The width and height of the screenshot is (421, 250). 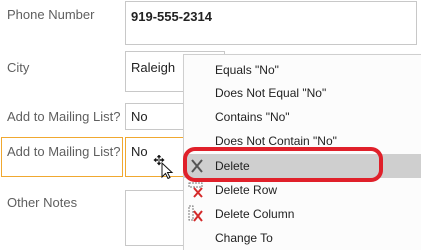 I want to click on delete-column-icon, so click(x=195, y=213).